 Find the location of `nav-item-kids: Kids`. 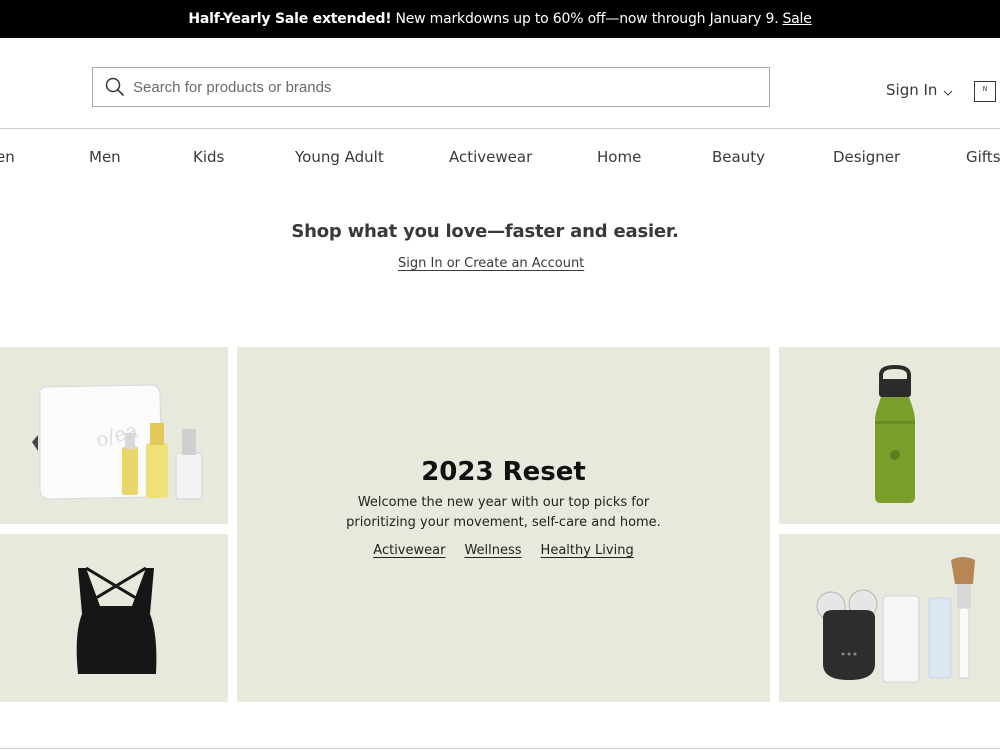

nav-item-kids: Kids is located at coordinates (208, 157).